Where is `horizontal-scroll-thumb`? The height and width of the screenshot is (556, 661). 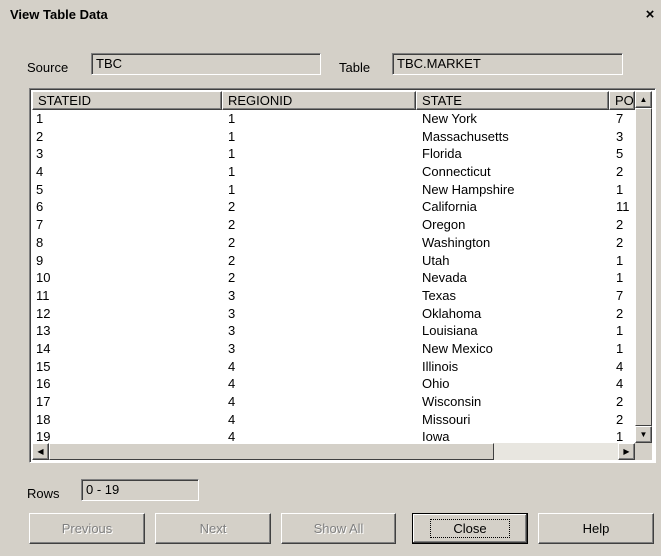 horizontal-scroll-thumb is located at coordinates (271, 451).